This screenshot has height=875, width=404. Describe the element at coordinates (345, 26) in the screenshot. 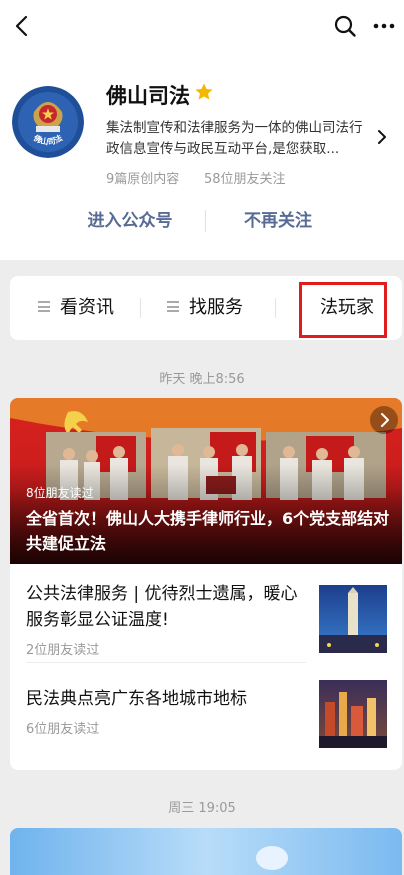

I see `search-icon` at that location.